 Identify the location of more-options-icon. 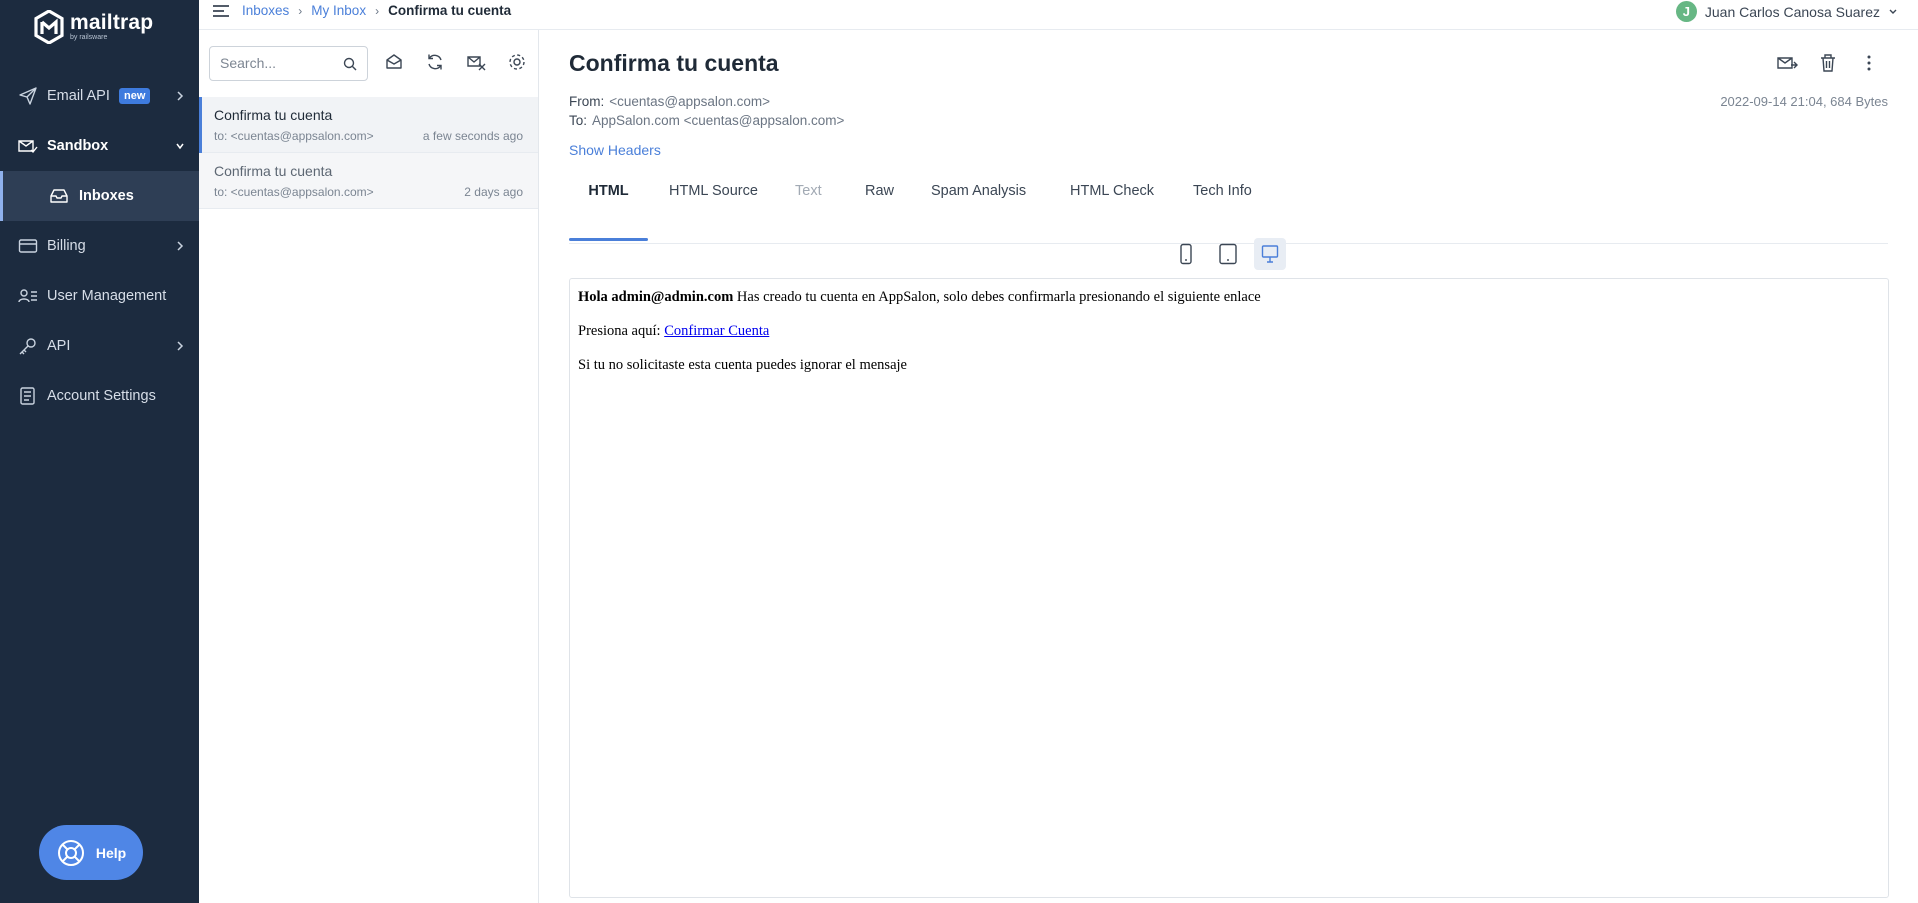
(1869, 63).